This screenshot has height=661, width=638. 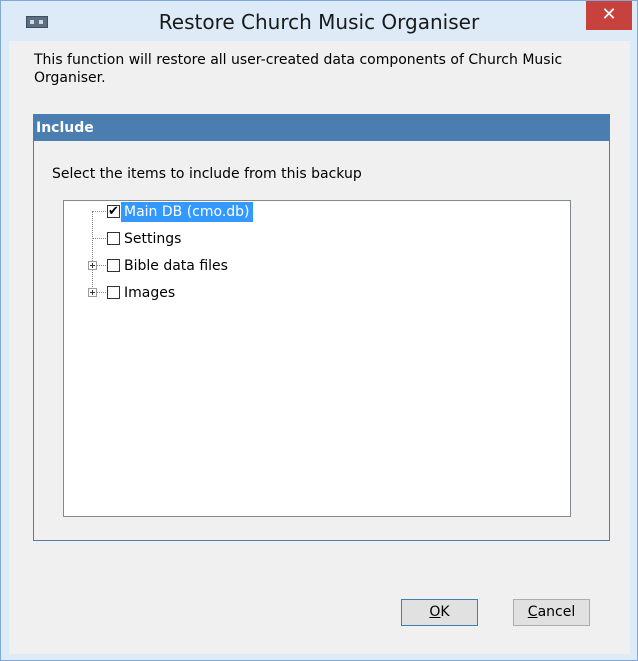 I want to click on checkbox-main-db: ✔, so click(x=113, y=211).